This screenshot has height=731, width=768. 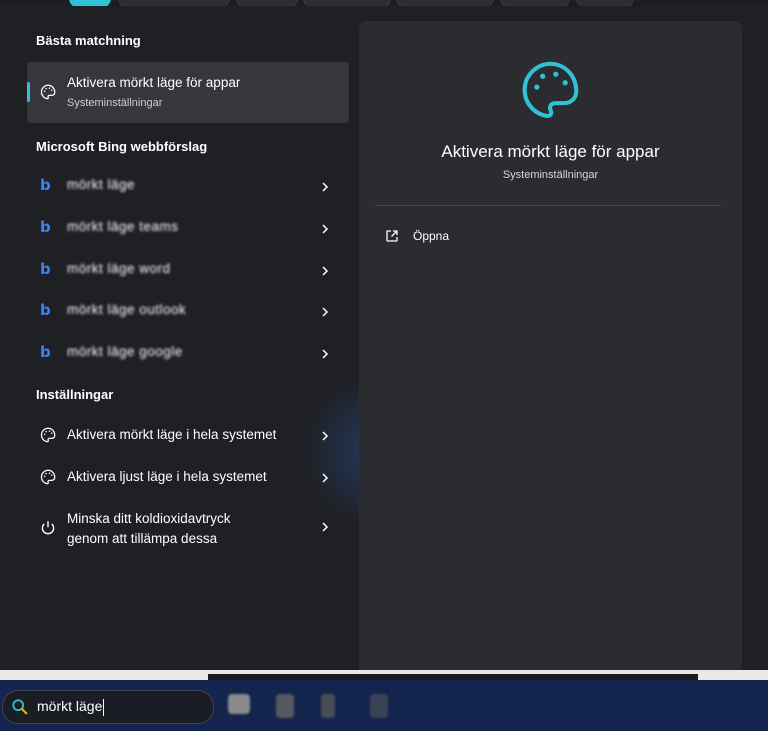 I want to click on search-value: mörkt läge, so click(x=71, y=707).